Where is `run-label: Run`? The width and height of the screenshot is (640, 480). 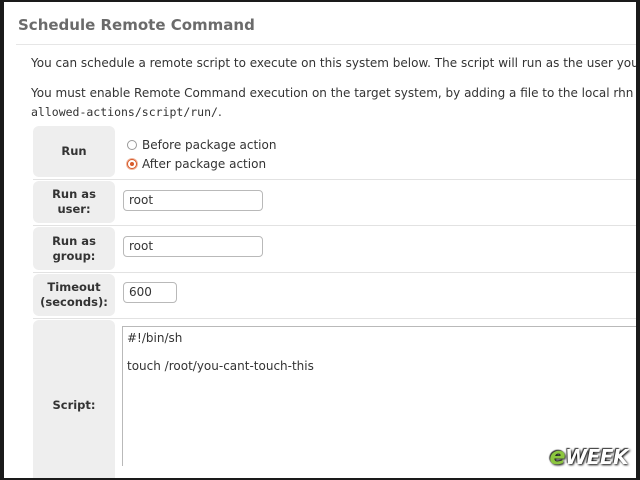 run-label: Run is located at coordinates (74, 151).